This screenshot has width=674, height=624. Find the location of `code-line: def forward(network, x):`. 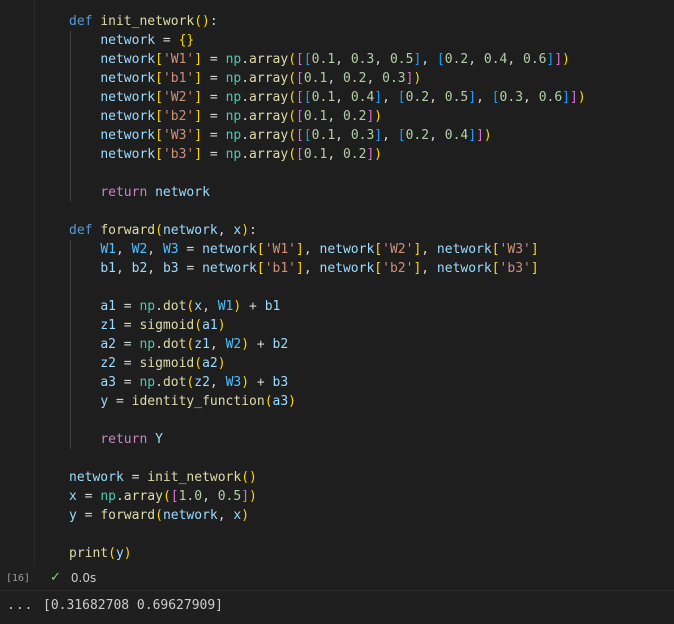

code-line: def forward(network, x): is located at coordinates (327, 230).